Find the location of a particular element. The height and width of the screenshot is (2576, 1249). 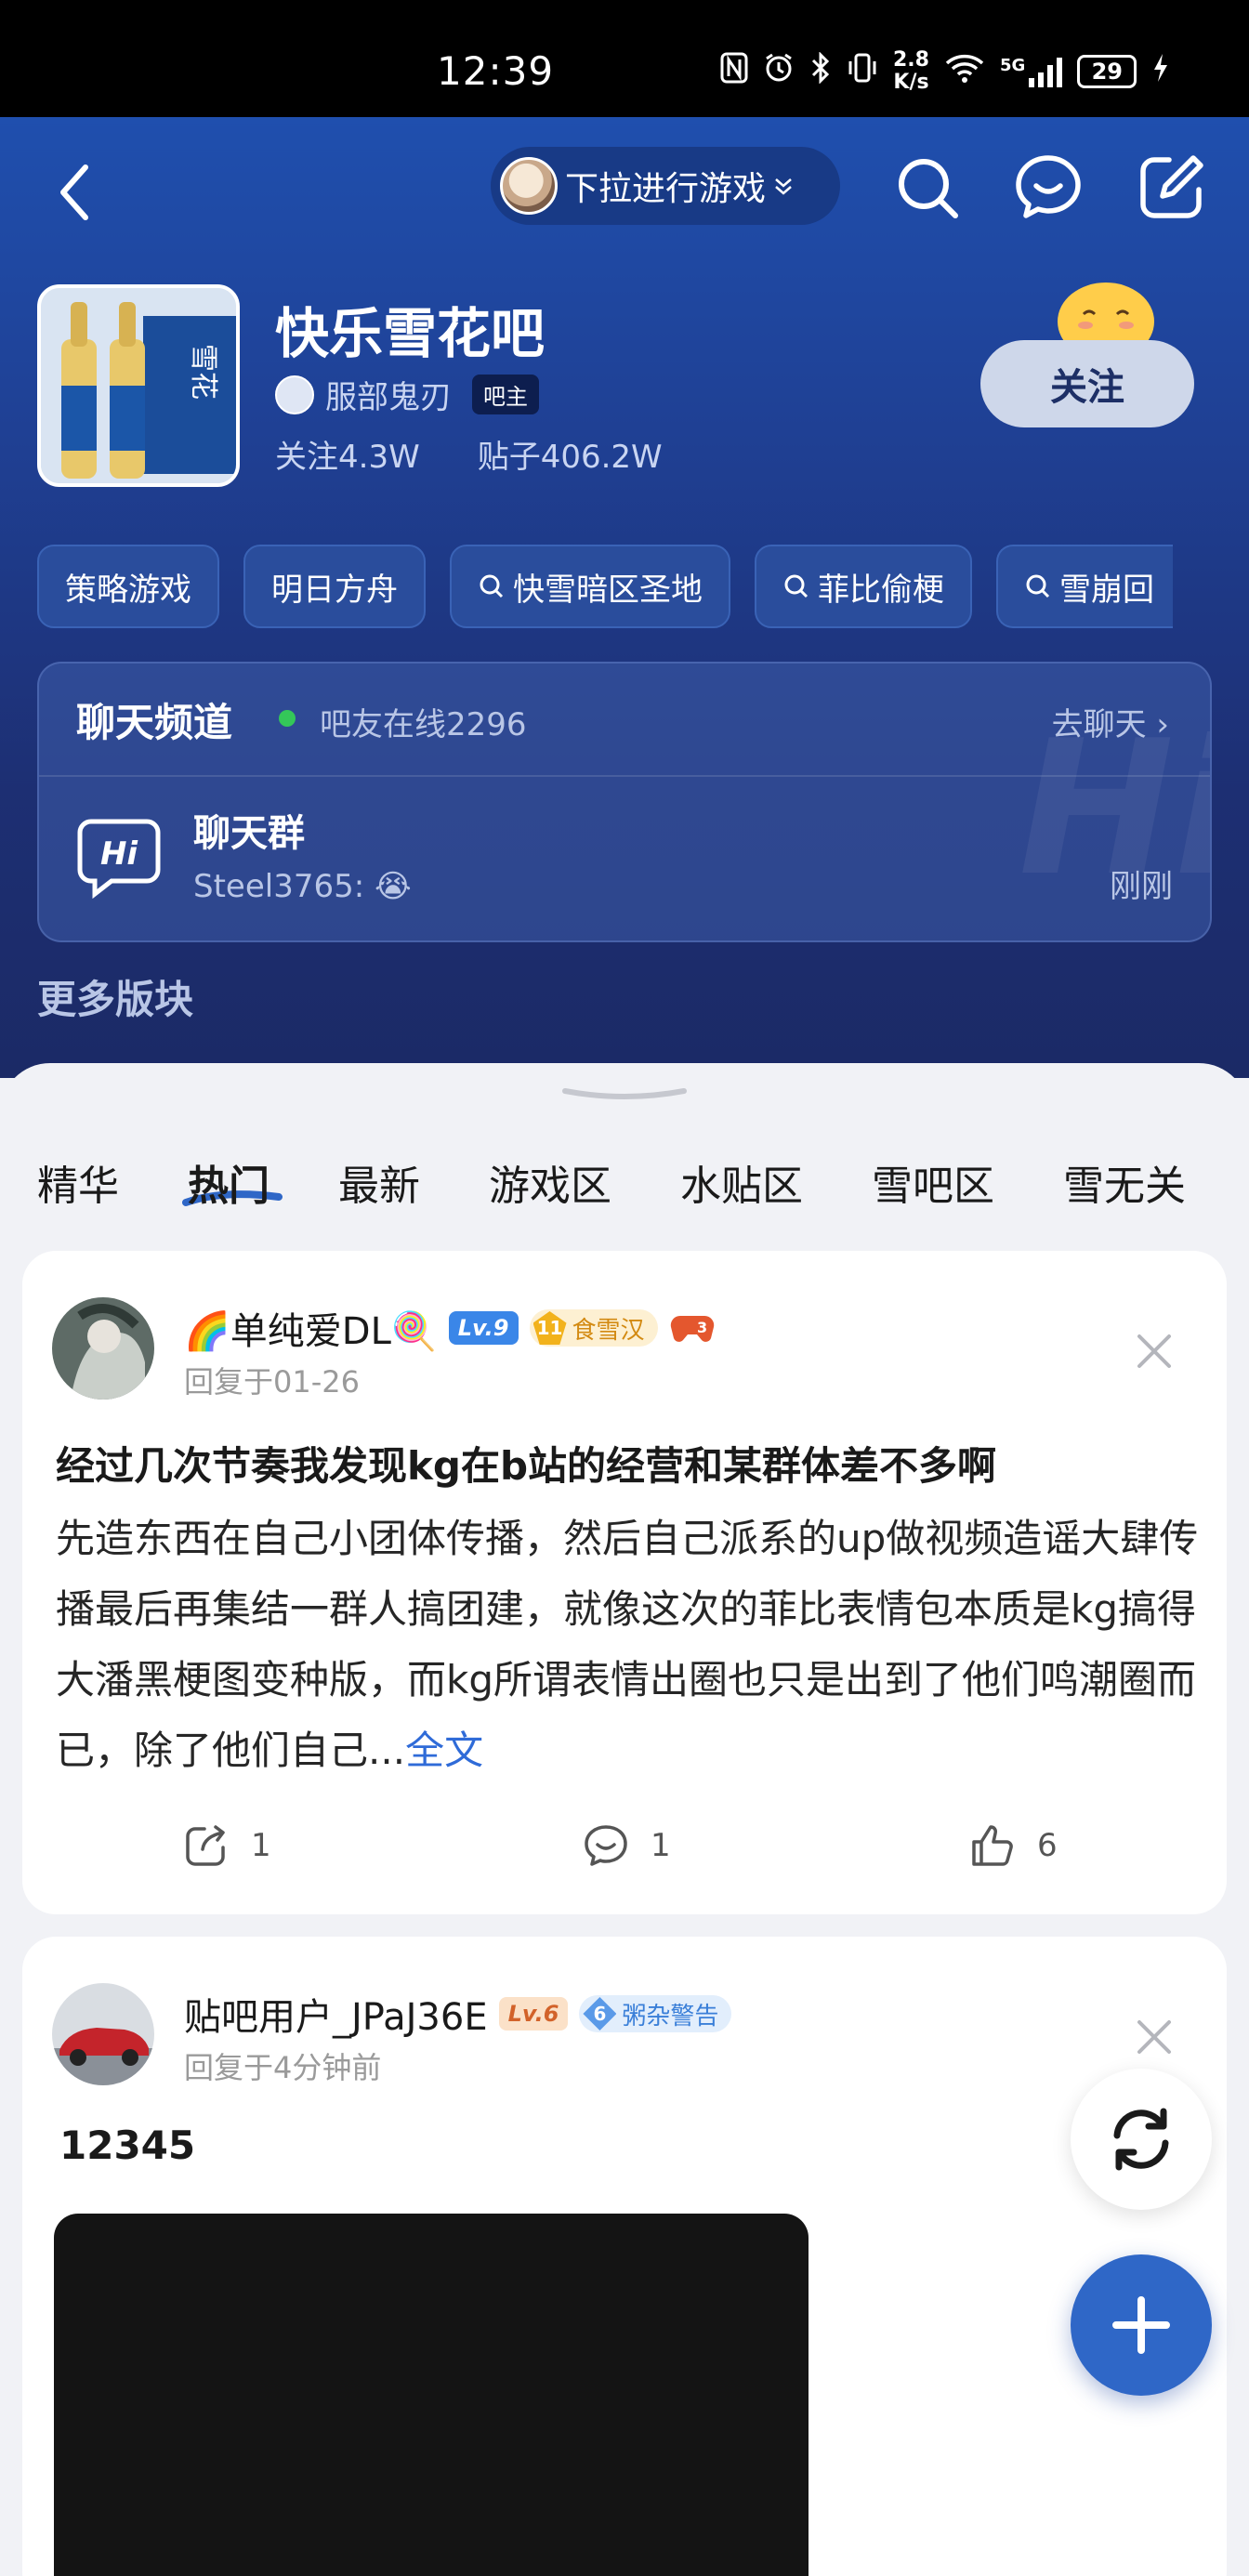

share-icon is located at coordinates (205, 1845).